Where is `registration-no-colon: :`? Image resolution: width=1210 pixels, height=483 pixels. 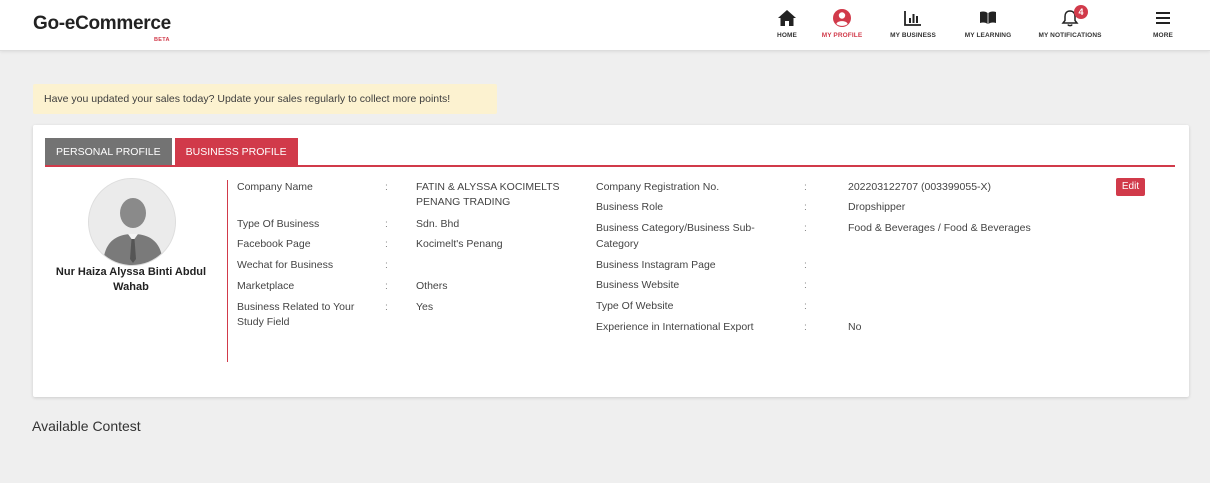
registration-no-colon: : is located at coordinates (805, 187).